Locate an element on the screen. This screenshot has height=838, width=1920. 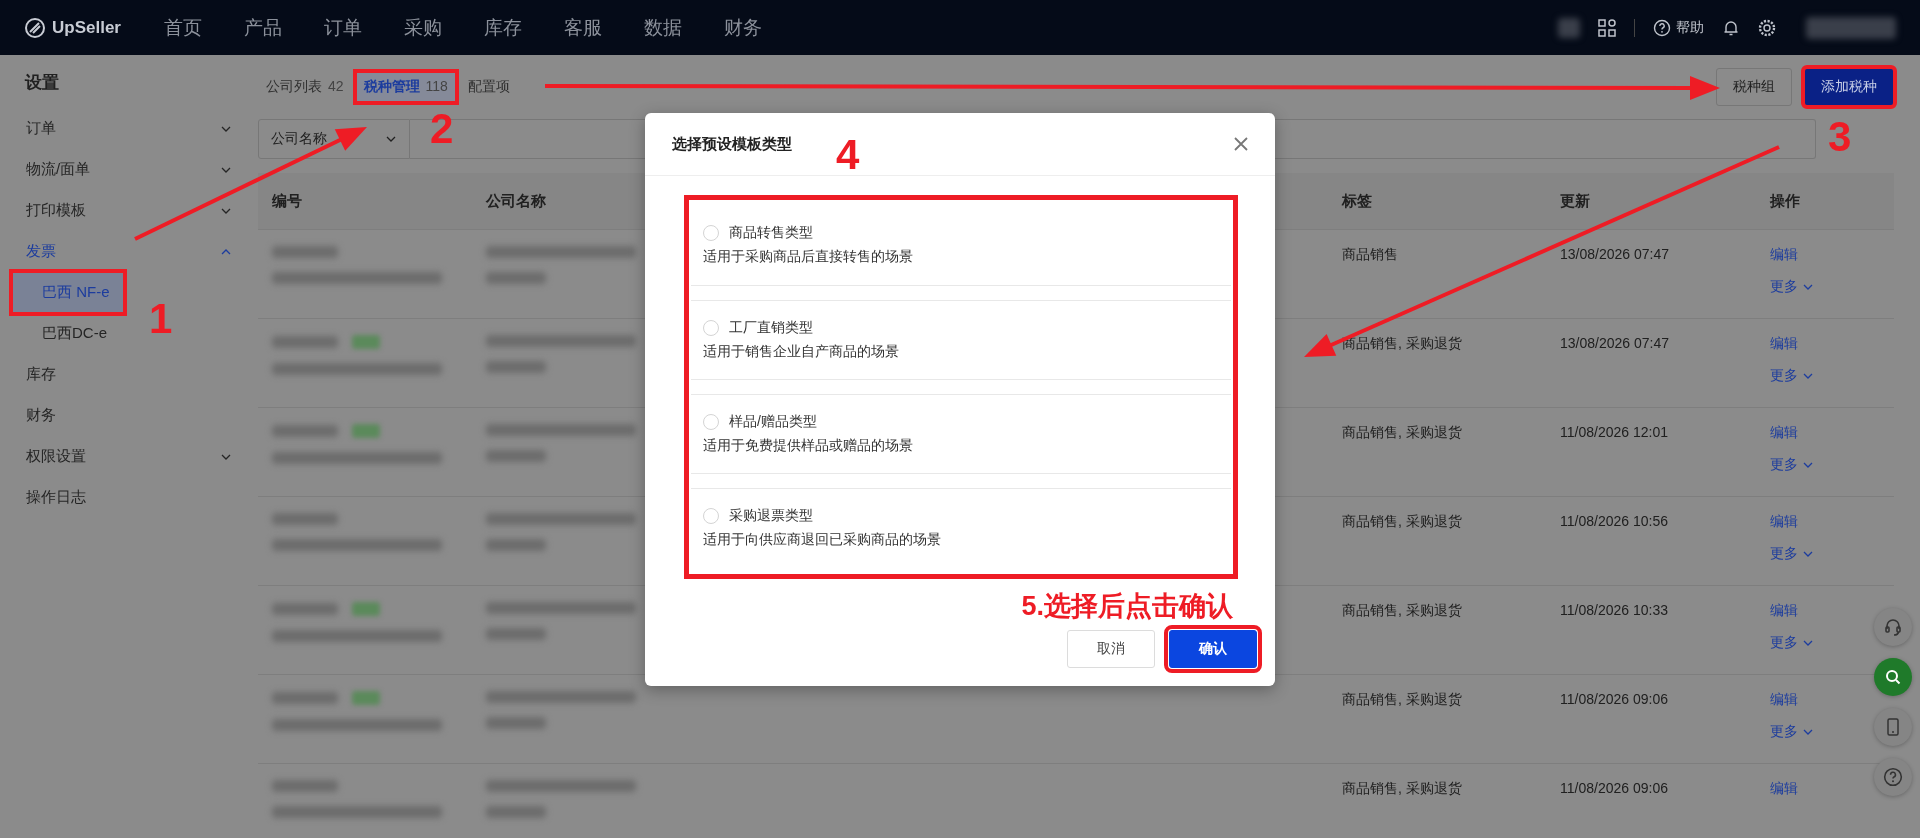
step-number: 3 is located at coordinates (1840, 137).